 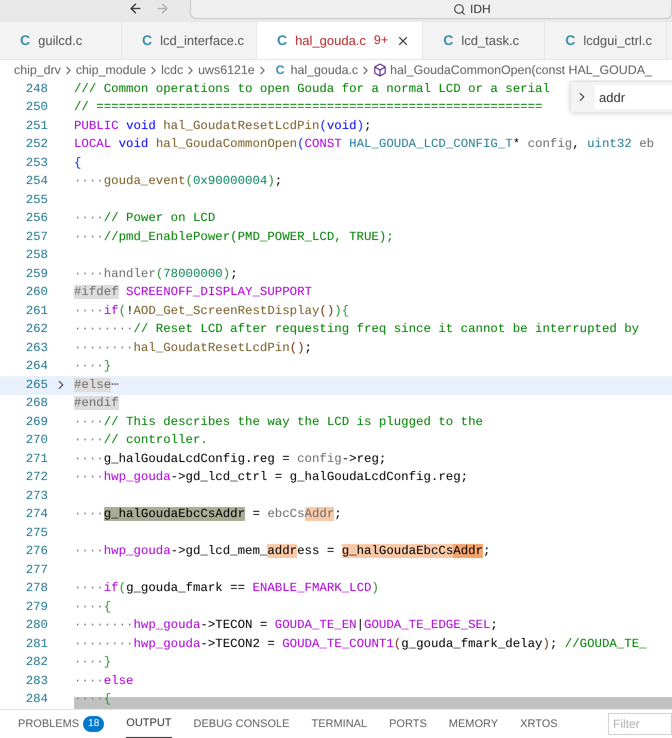 I want to click on line-number: 262, so click(x=36, y=329).